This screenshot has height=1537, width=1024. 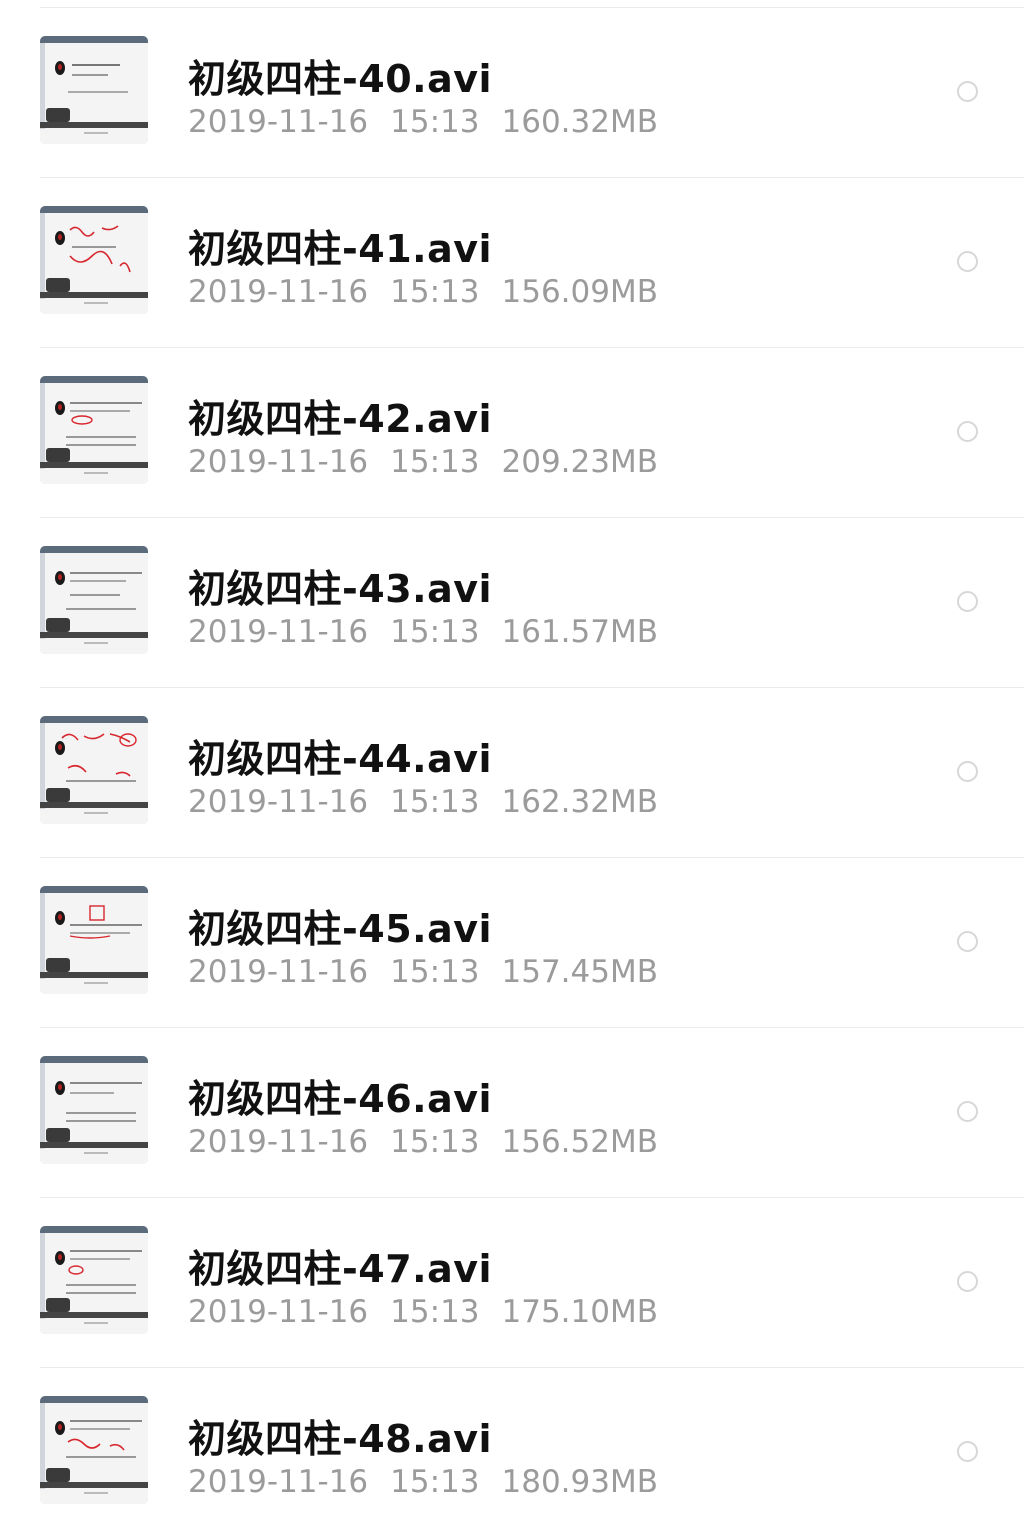 I want to click on file-meta: 2019-11-16 15:13 161.57MB, so click(x=434, y=632).